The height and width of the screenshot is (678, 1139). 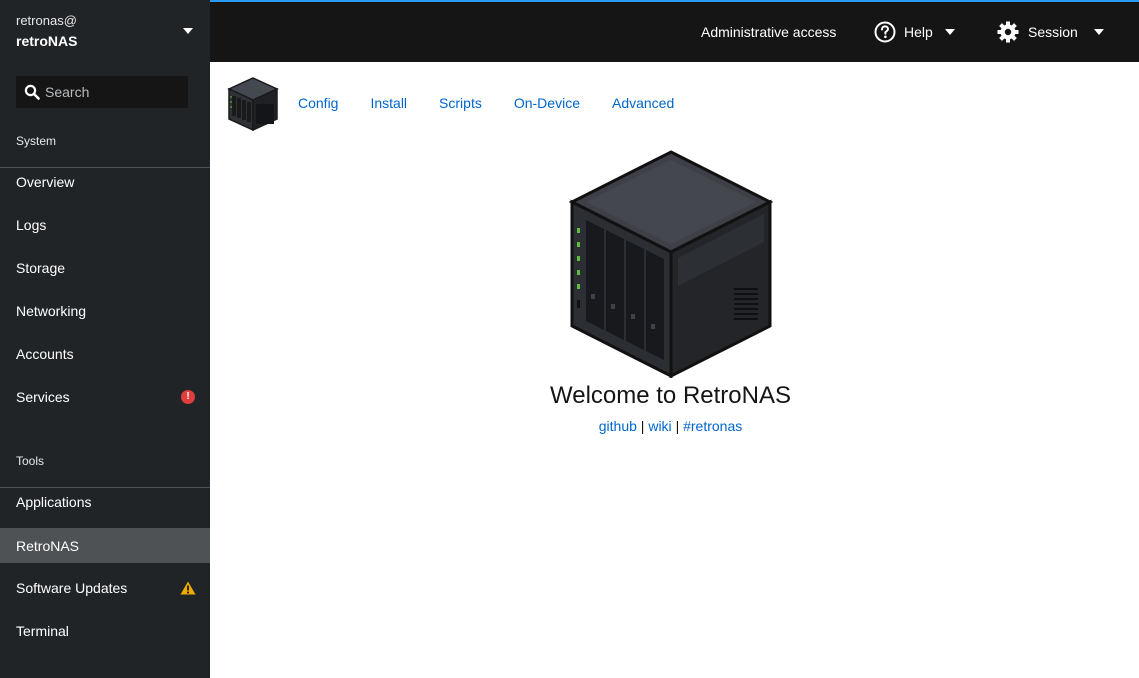 I want to click on host-user: retronas@, so click(x=46, y=20).